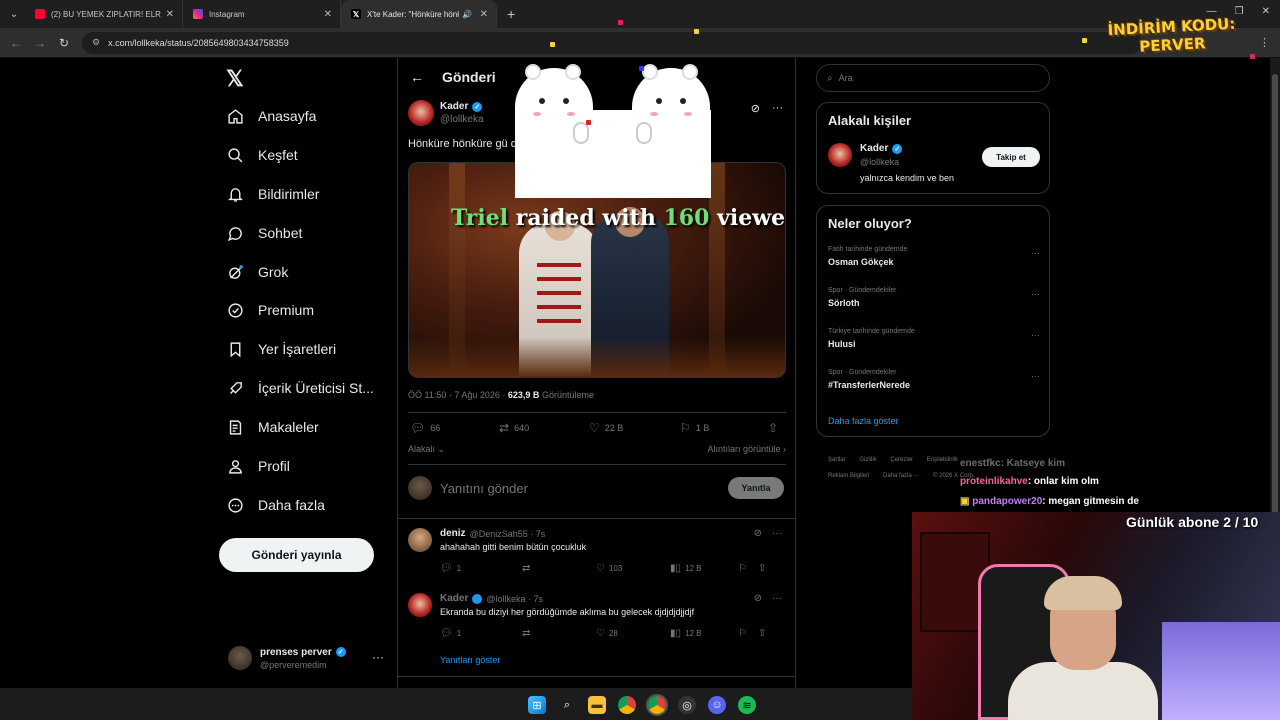 The image size is (1280, 720). I want to click on windows-start-icon: ⊞, so click(537, 705).